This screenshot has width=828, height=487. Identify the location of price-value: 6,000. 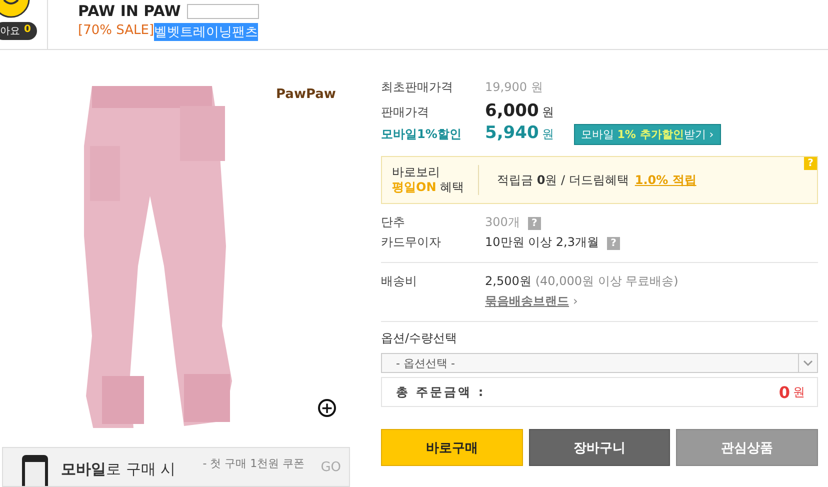
(512, 111).